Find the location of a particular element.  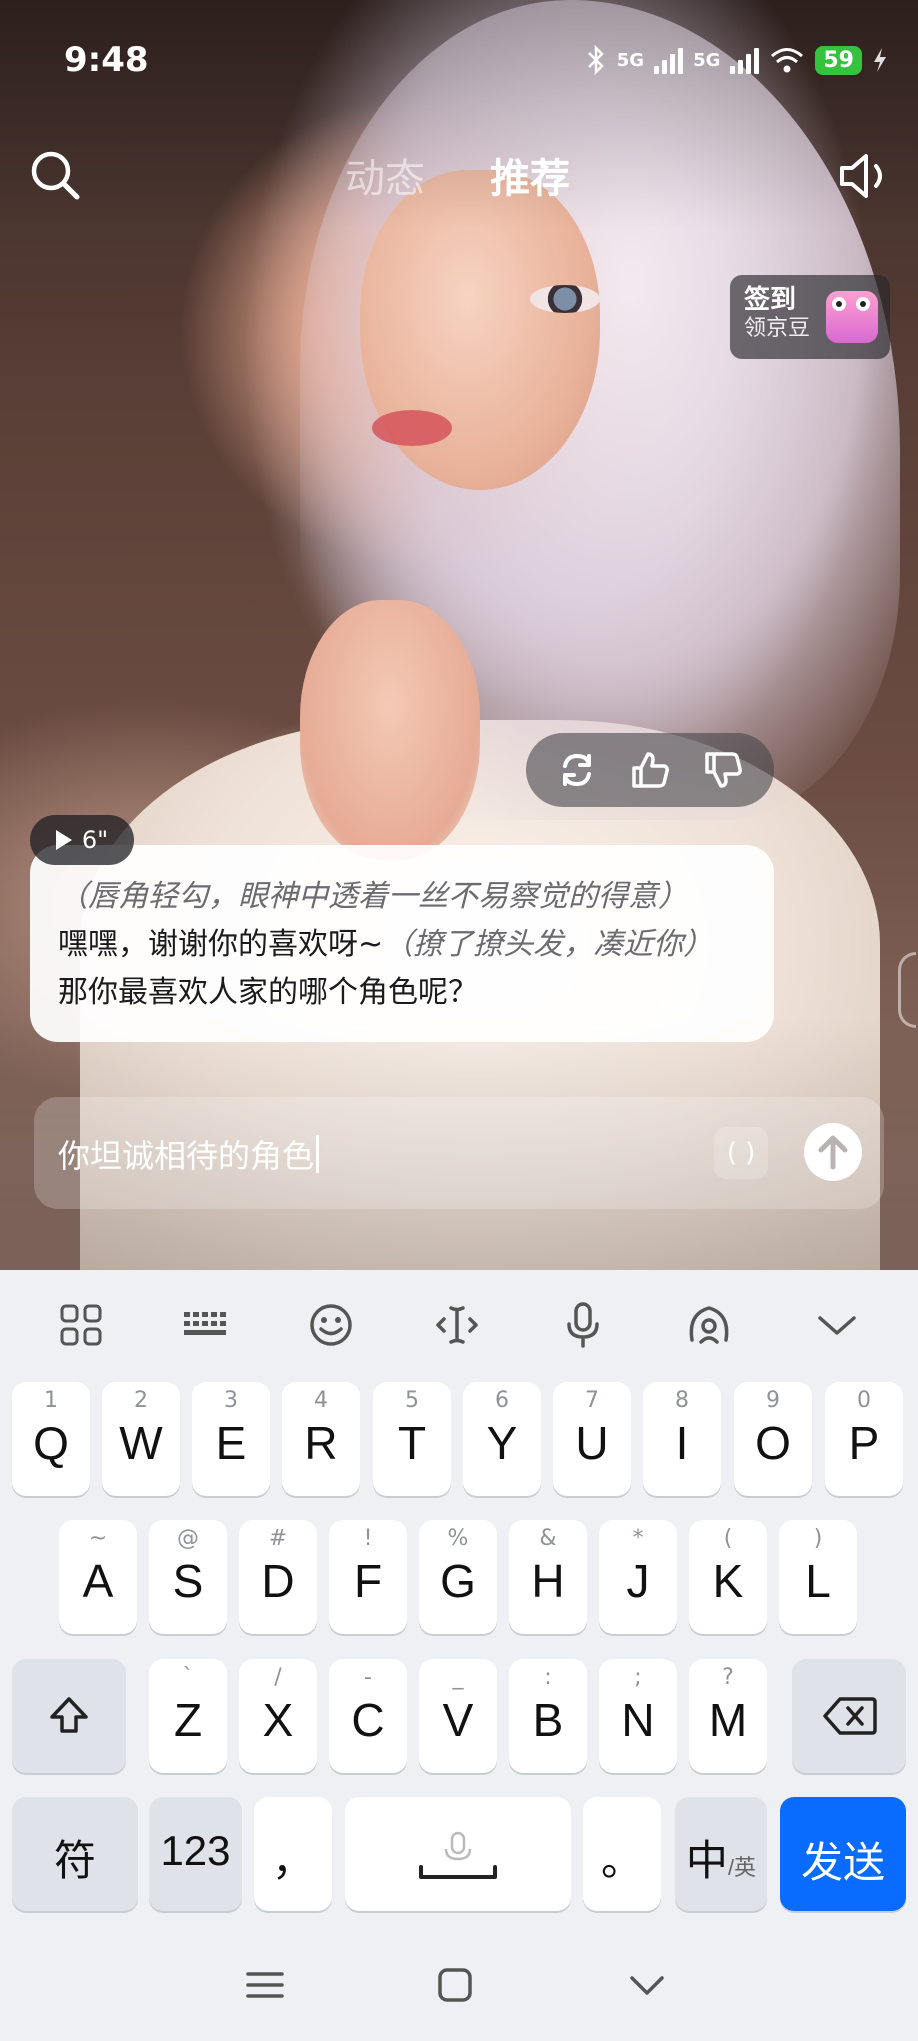

key-x: / X is located at coordinates (278, 1716).